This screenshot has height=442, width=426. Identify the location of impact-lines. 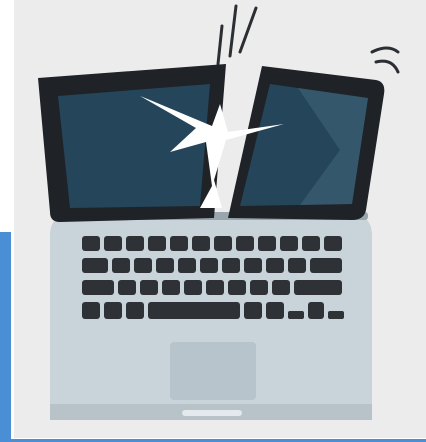
(237, 35).